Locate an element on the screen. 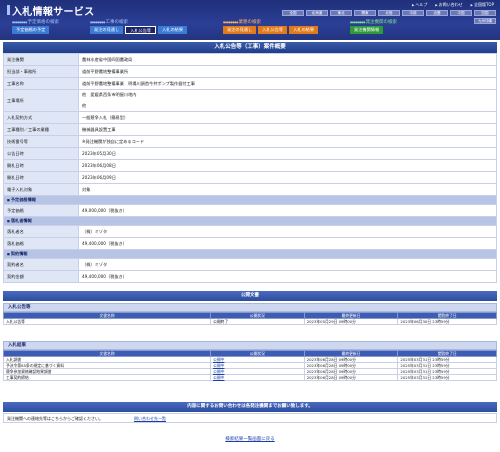  site-title: 入札情報サービス is located at coordinates (50, 10).